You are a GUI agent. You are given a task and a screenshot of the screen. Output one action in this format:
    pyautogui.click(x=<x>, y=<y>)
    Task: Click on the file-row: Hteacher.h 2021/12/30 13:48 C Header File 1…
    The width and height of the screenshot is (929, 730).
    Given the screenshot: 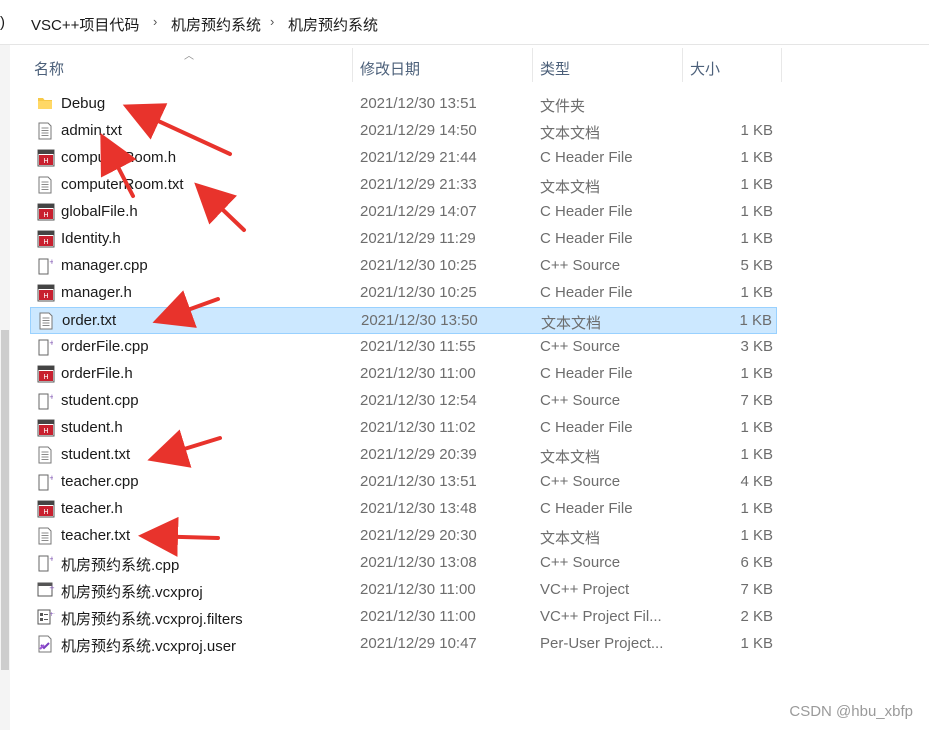 What is the action you would take?
    pyautogui.click(x=403, y=509)
    